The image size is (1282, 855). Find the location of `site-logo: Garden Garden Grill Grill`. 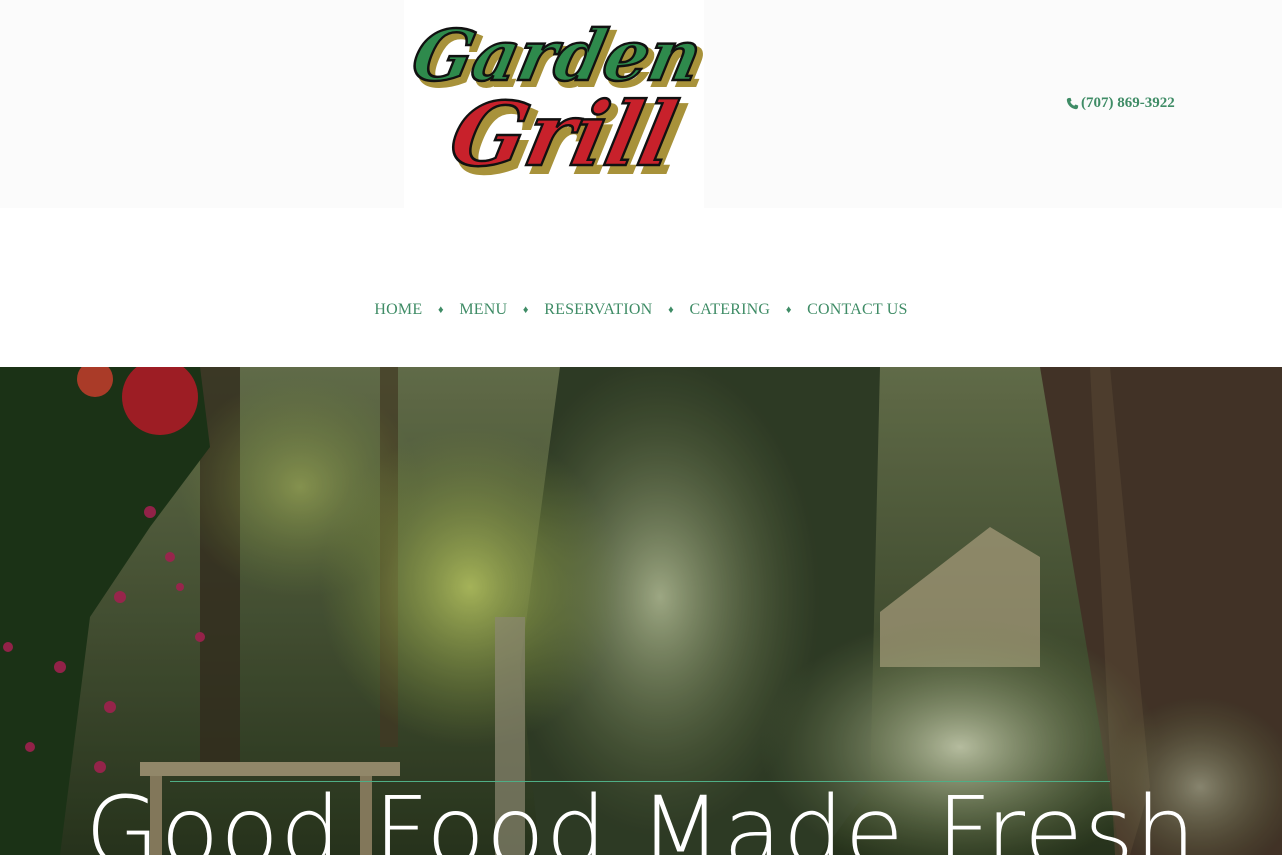

site-logo: Garden Garden Grill Grill is located at coordinates (554, 104).